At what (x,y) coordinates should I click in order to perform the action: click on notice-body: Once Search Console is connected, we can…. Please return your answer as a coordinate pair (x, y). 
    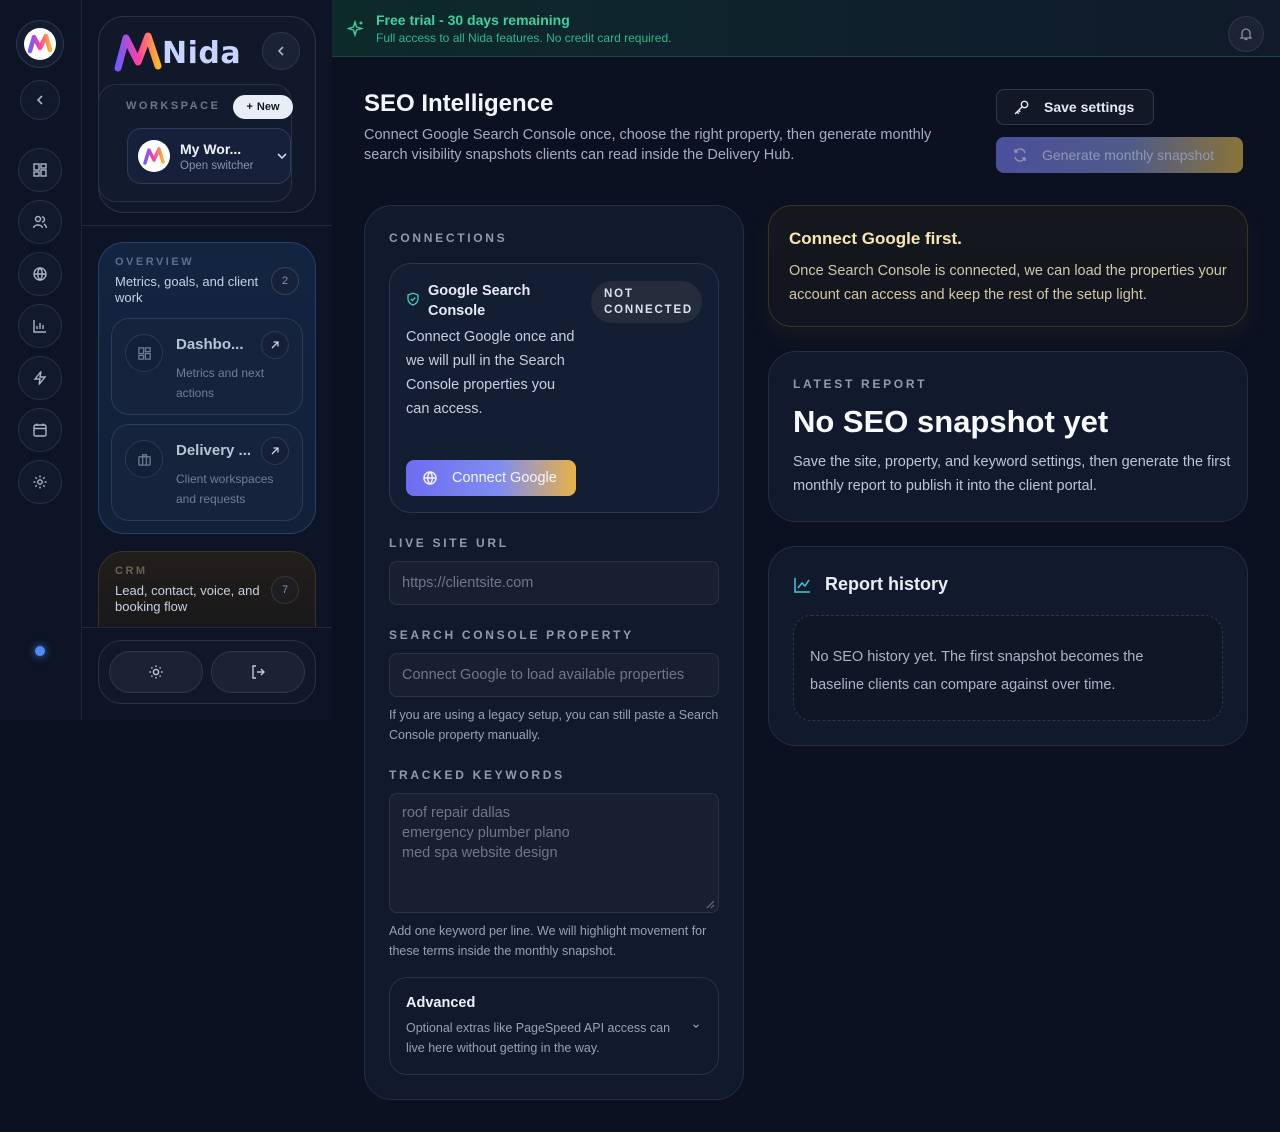
    Looking at the image, I should click on (1008, 283).